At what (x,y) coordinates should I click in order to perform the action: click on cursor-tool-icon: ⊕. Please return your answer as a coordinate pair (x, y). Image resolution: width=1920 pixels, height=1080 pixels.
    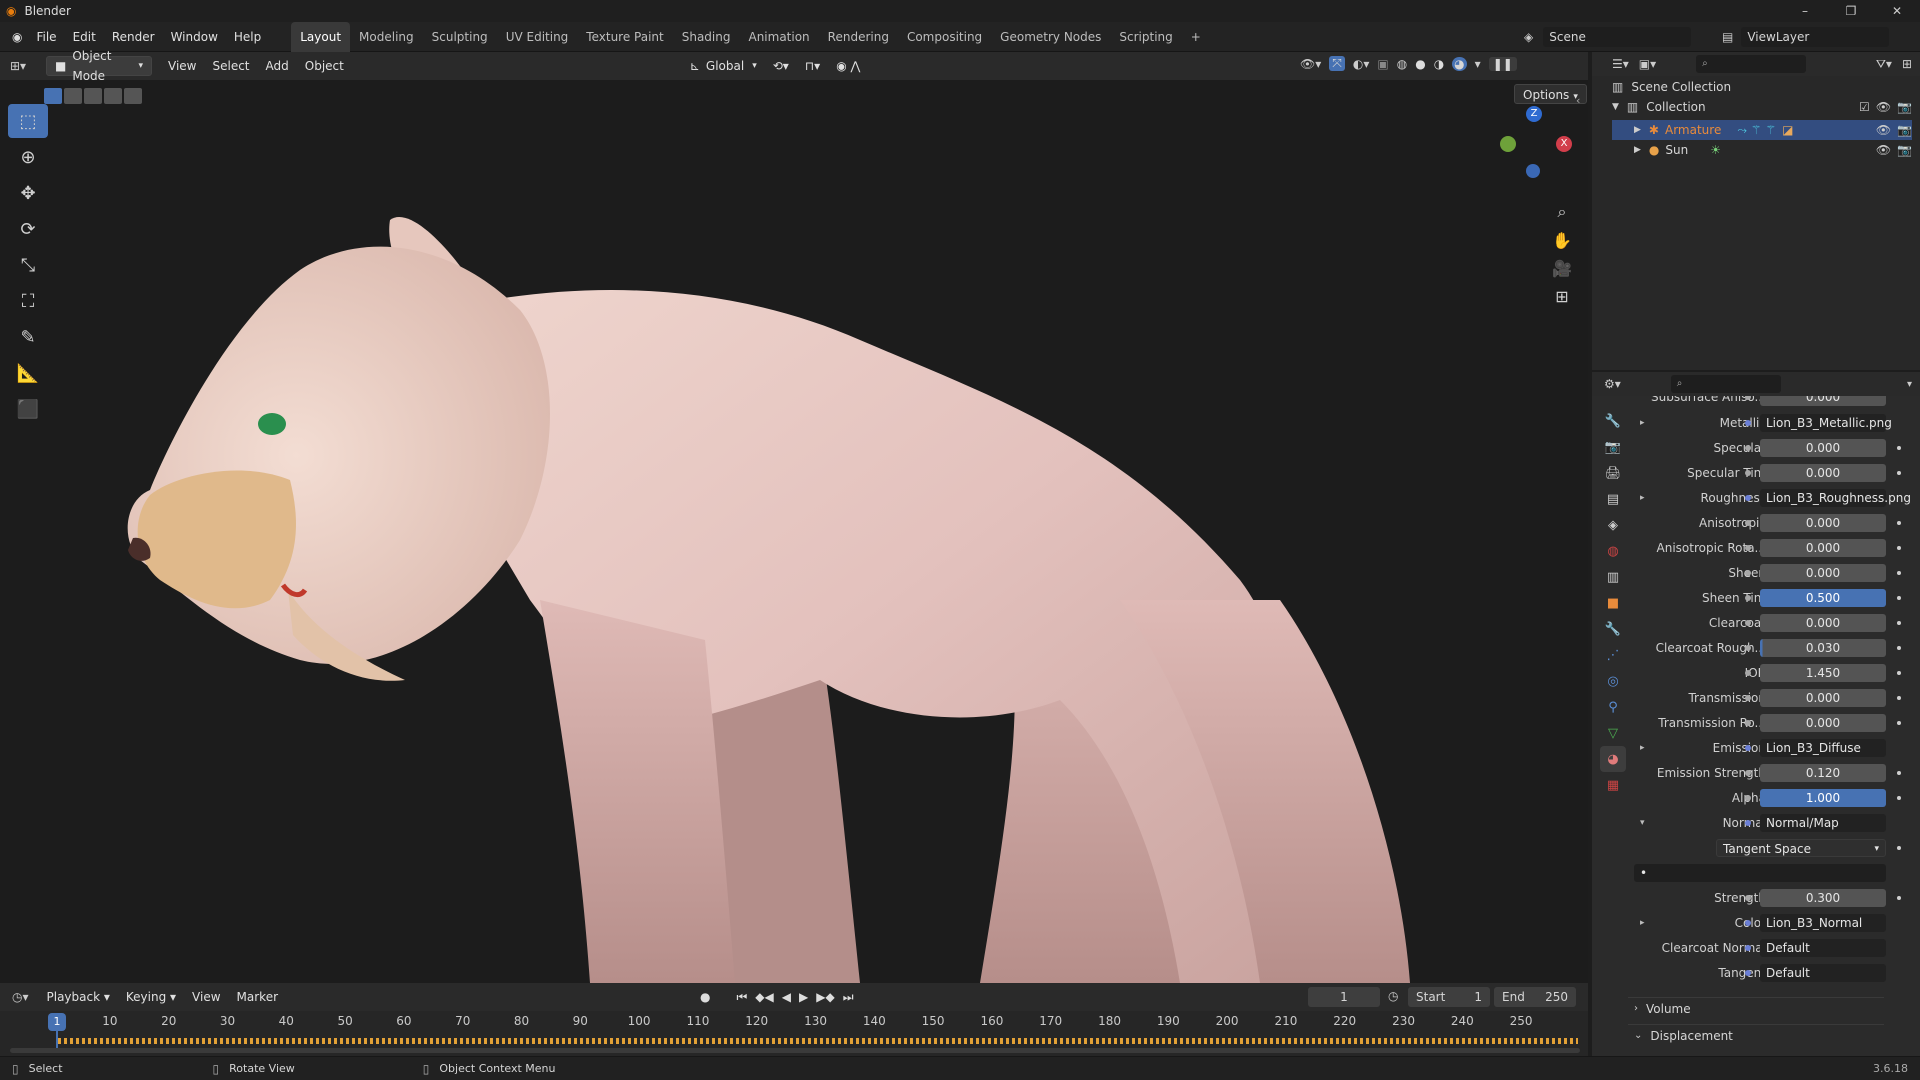
    Looking at the image, I should click on (28, 157).